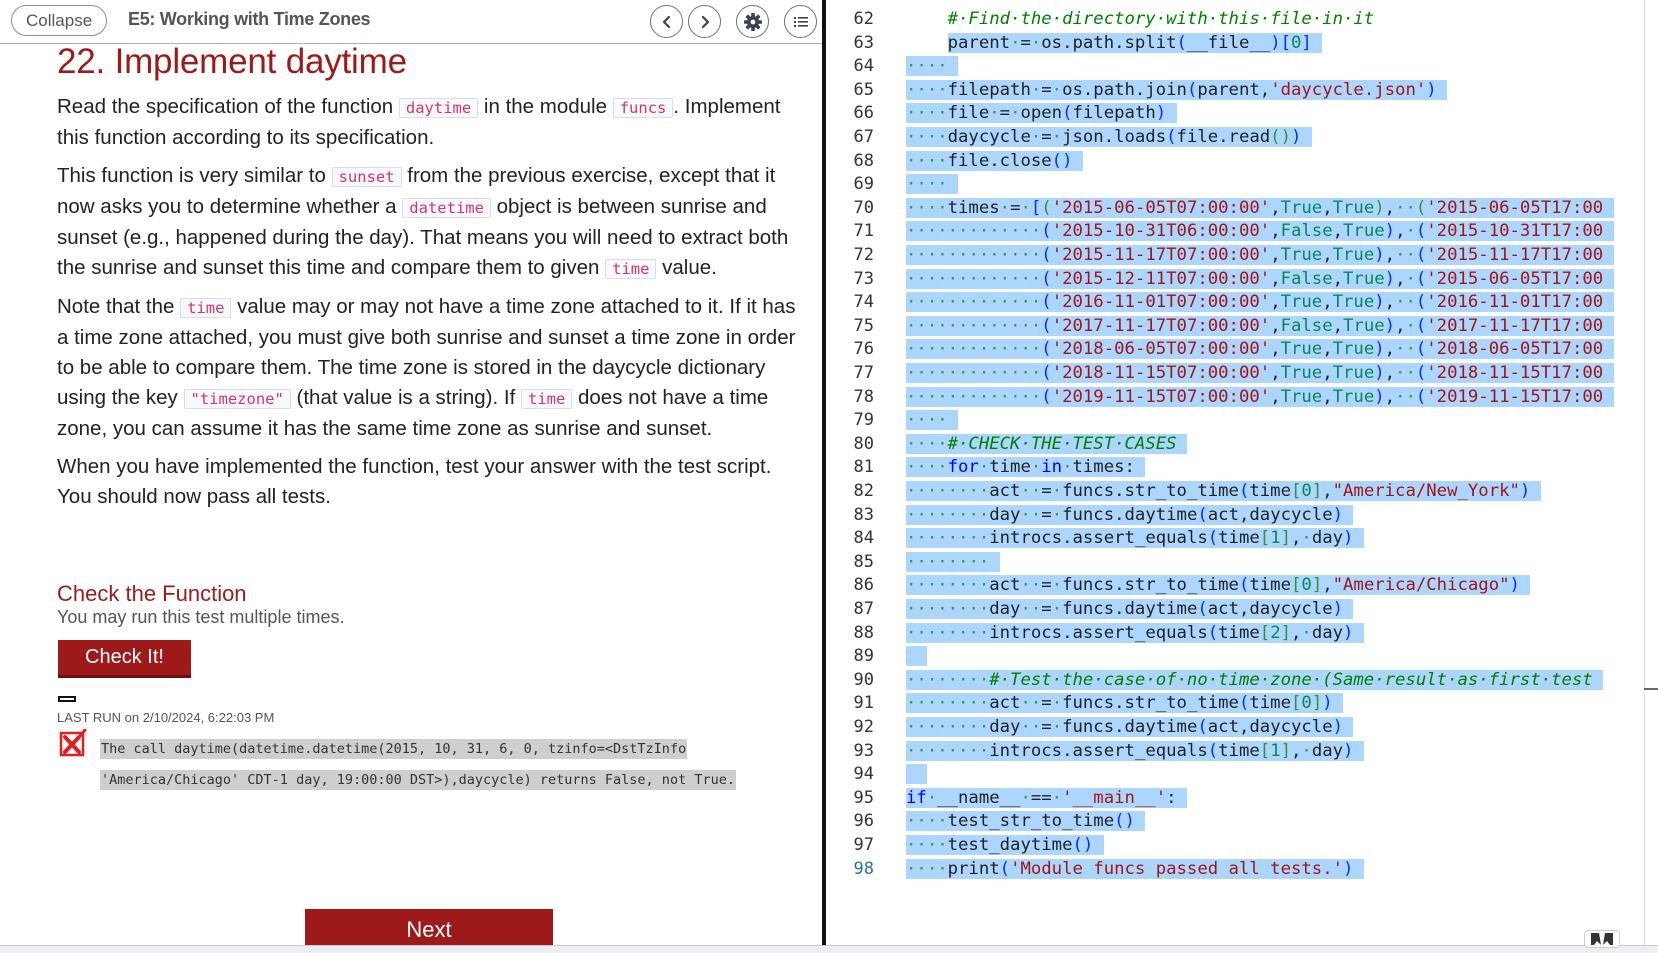  Describe the element at coordinates (863, 538) in the screenshot. I see `line-number: 84` at that location.